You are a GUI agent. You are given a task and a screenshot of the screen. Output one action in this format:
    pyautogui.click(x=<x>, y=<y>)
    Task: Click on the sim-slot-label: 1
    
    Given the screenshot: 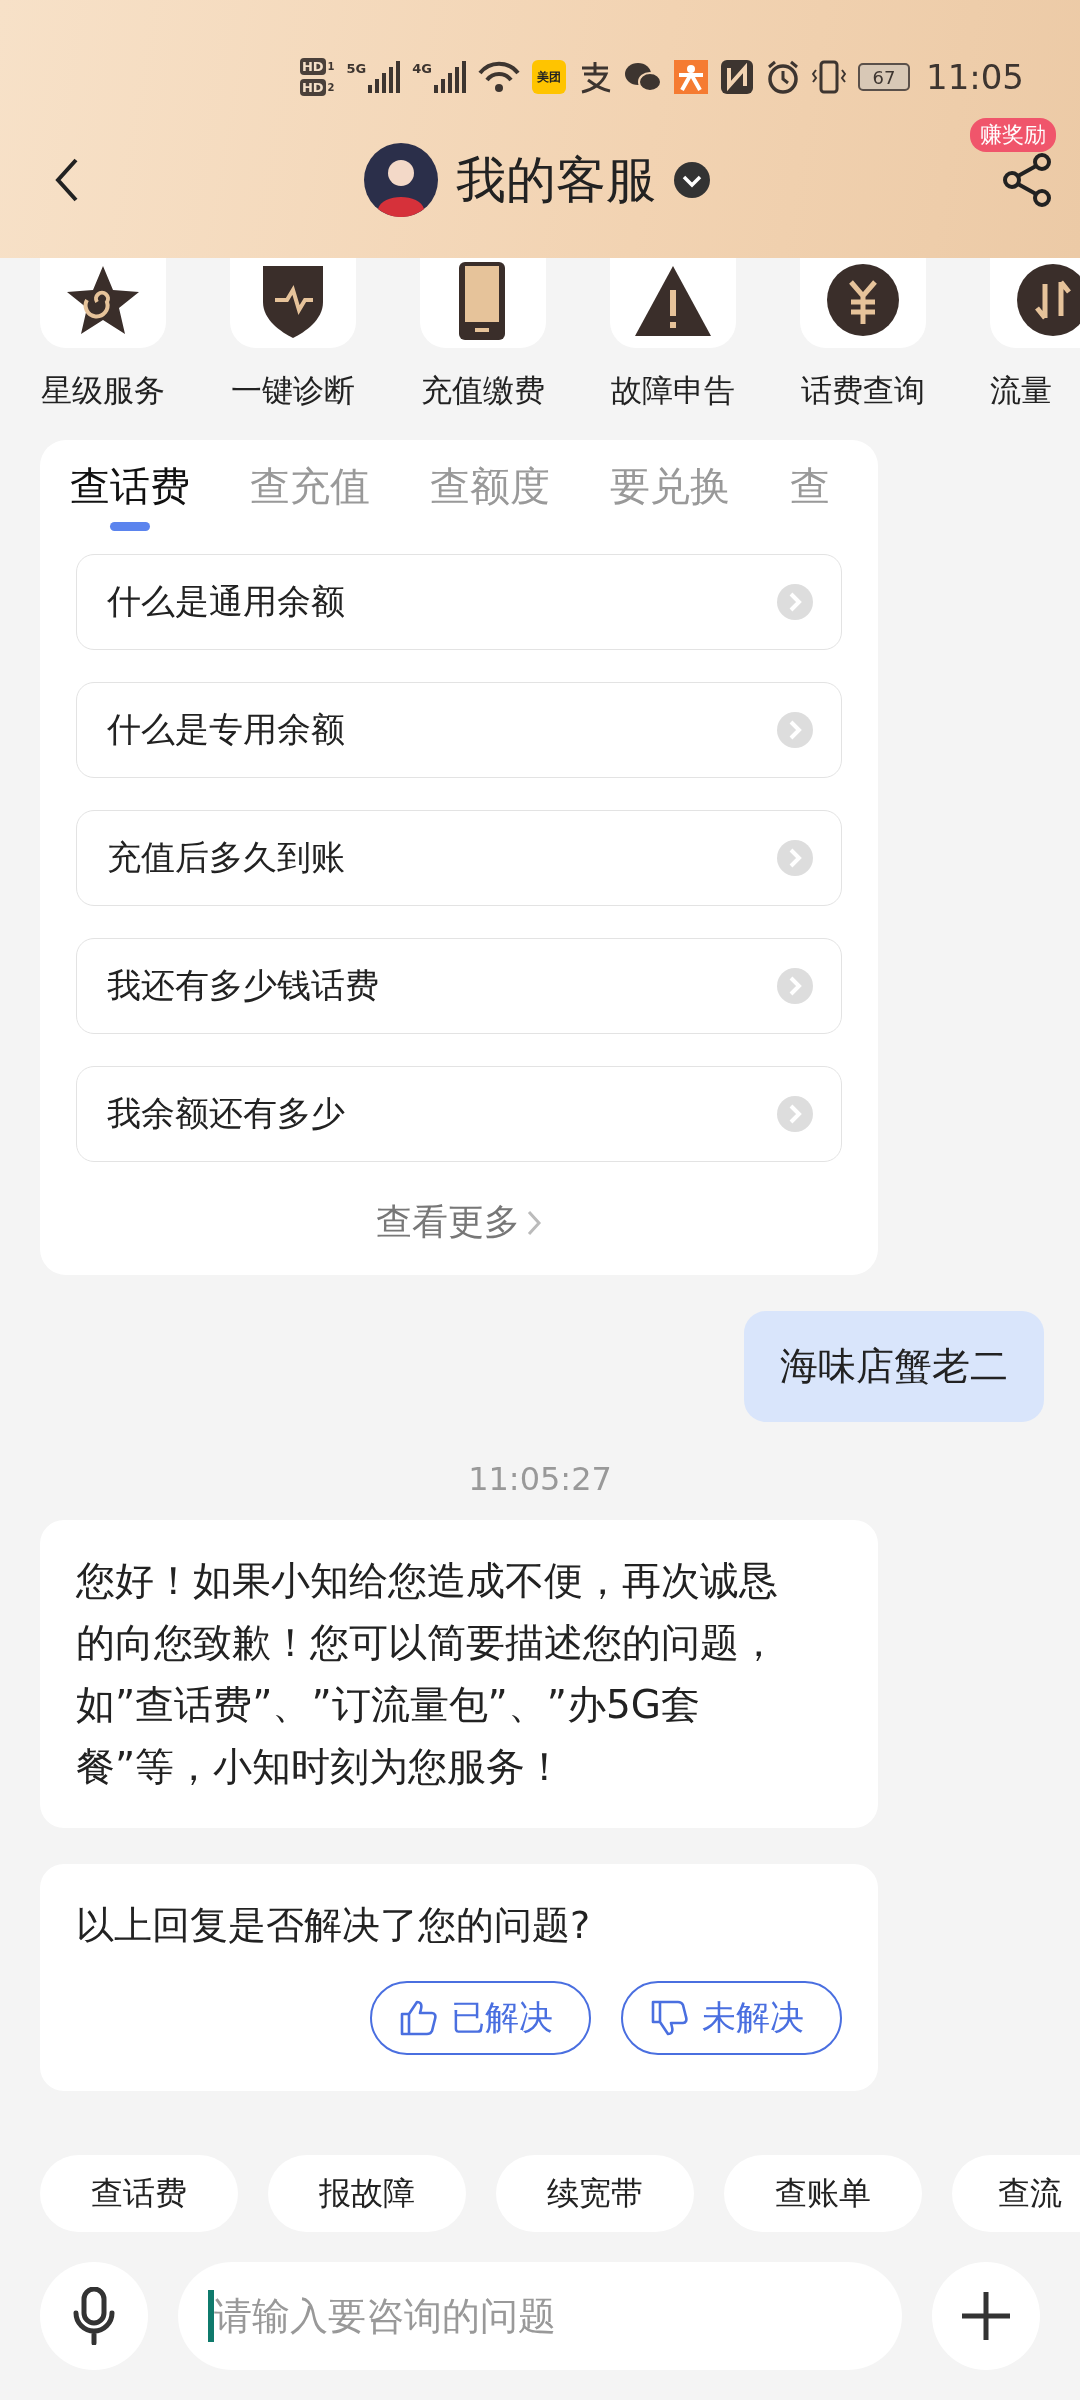 What is the action you would take?
    pyautogui.click(x=331, y=66)
    